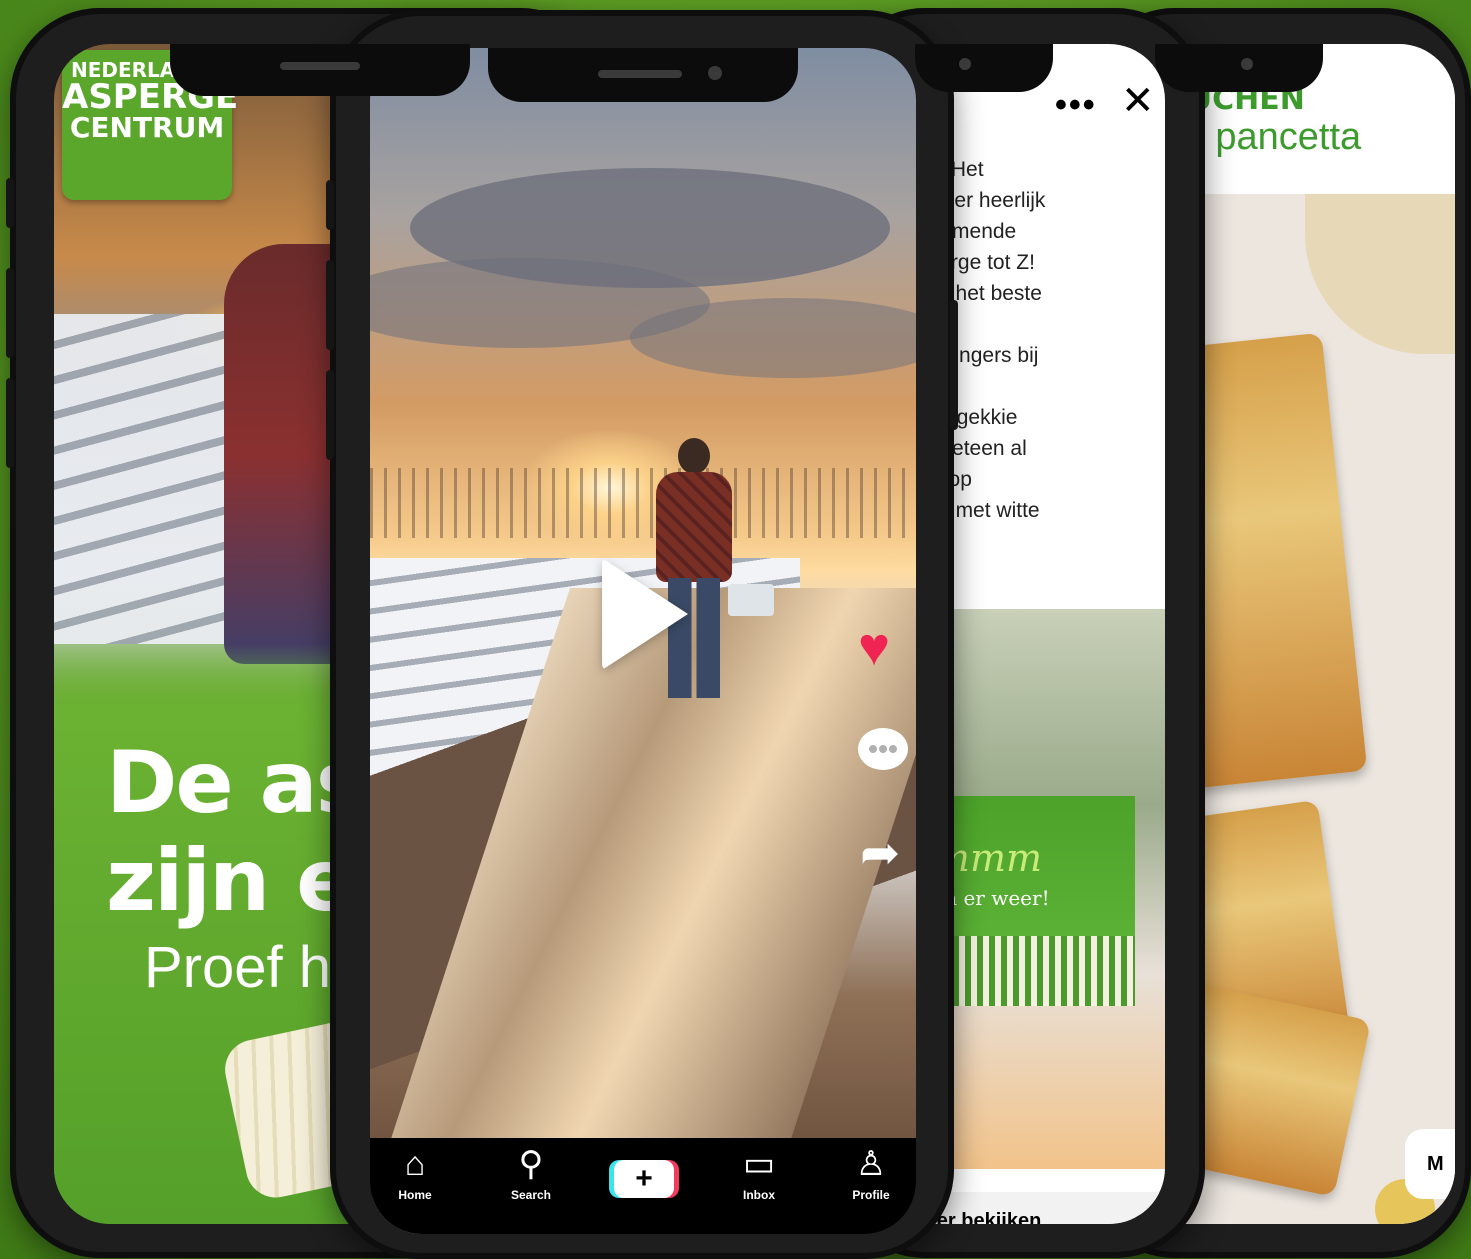 This screenshot has width=1471, height=1259. I want to click on headline-line-1: De as, so click(236, 783).